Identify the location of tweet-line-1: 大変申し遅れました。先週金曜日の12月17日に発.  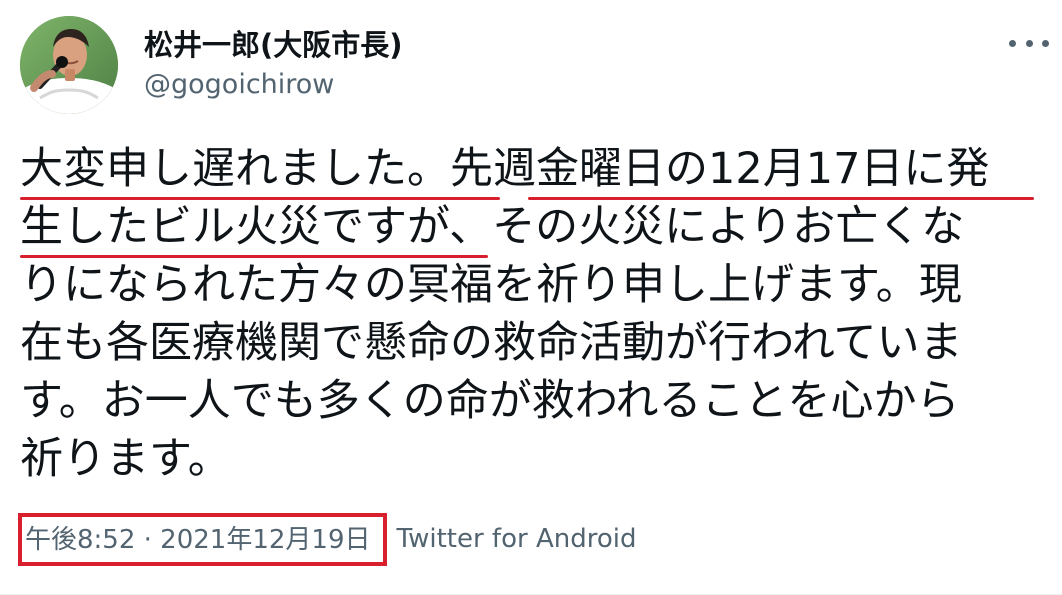
(505, 169).